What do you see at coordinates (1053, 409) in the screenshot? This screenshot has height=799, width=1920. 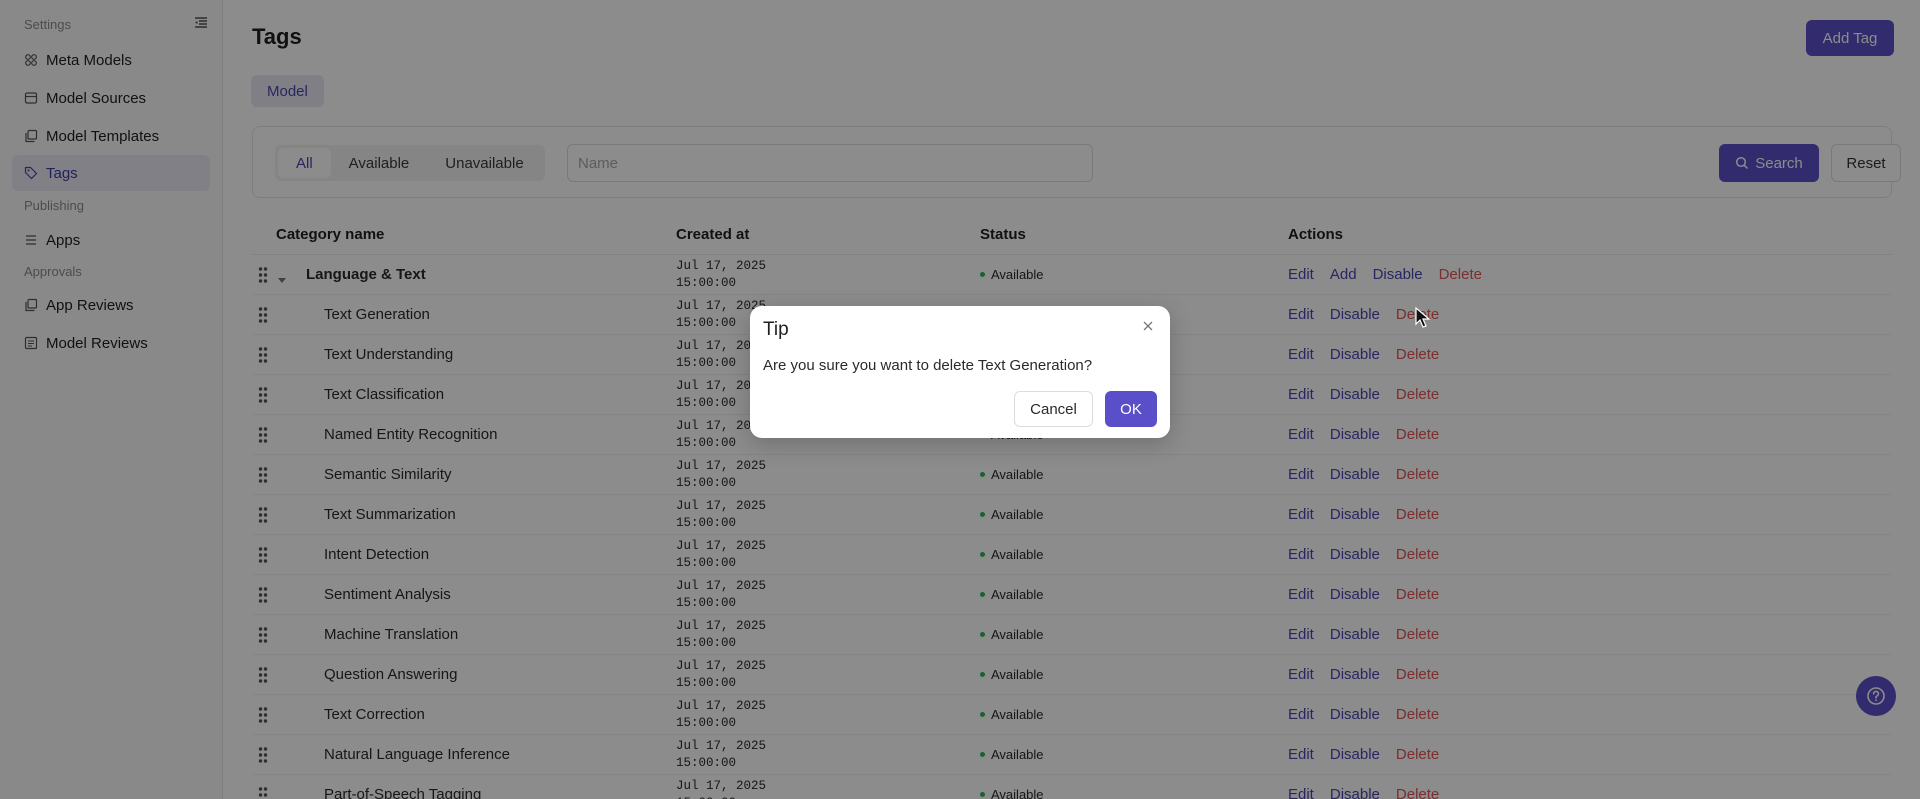 I see `cancel-button: Cancel` at bounding box center [1053, 409].